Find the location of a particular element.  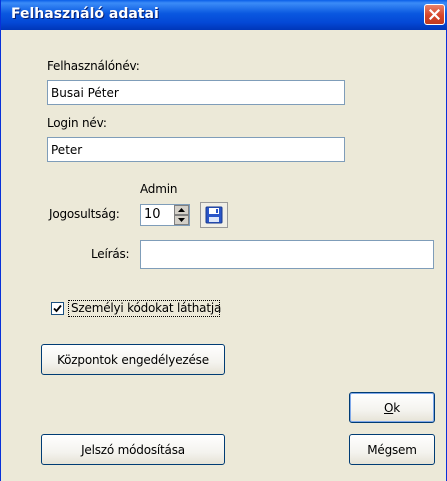

cancel-label: Mégsem is located at coordinates (392, 449).